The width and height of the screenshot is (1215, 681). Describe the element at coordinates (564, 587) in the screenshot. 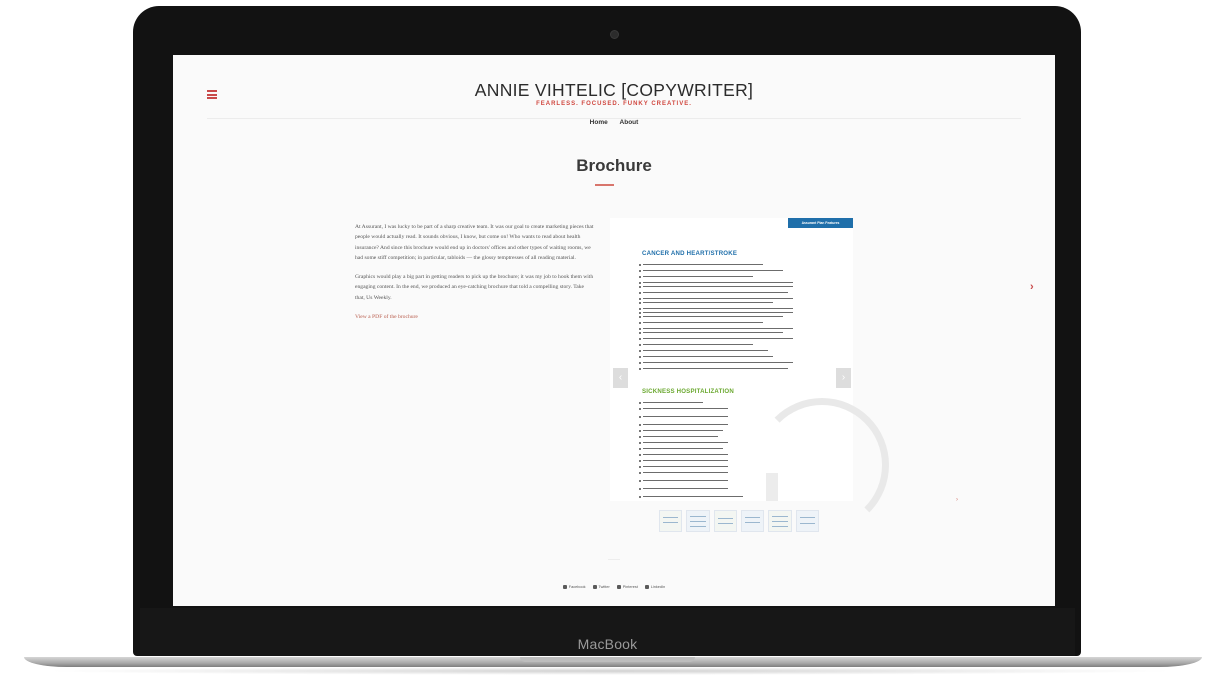

I see `facebook-icon` at that location.